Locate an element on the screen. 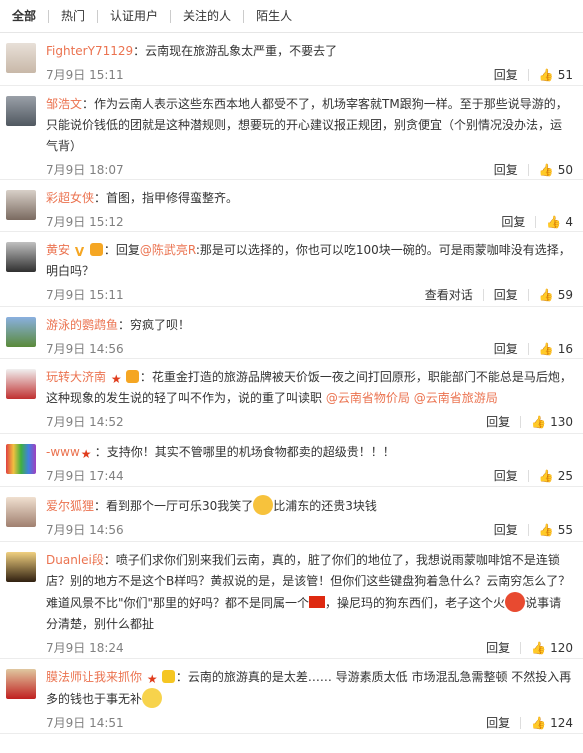 This screenshot has width=583, height=753. like-button: 👍 51 is located at coordinates (551, 75).